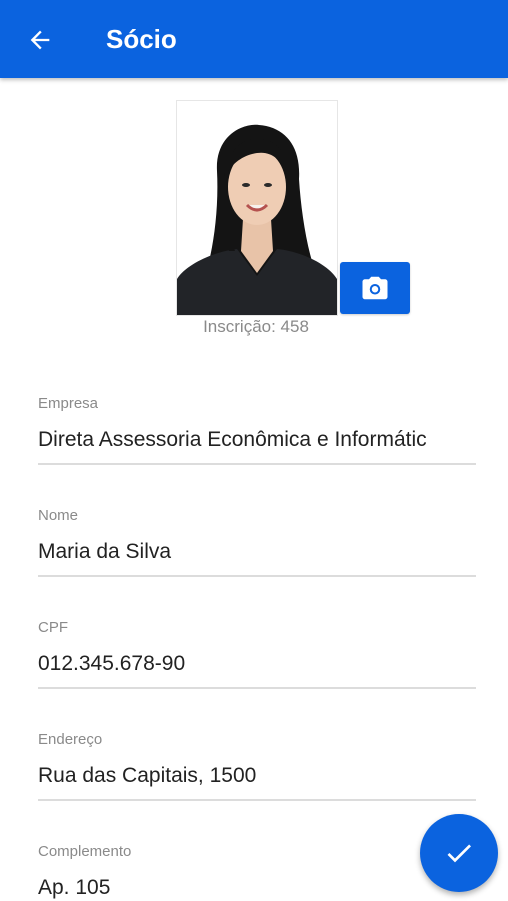 This screenshot has width=508, height=901. I want to click on field-endereco: Endereço Rua das Capitais, 1500, so click(257, 765).